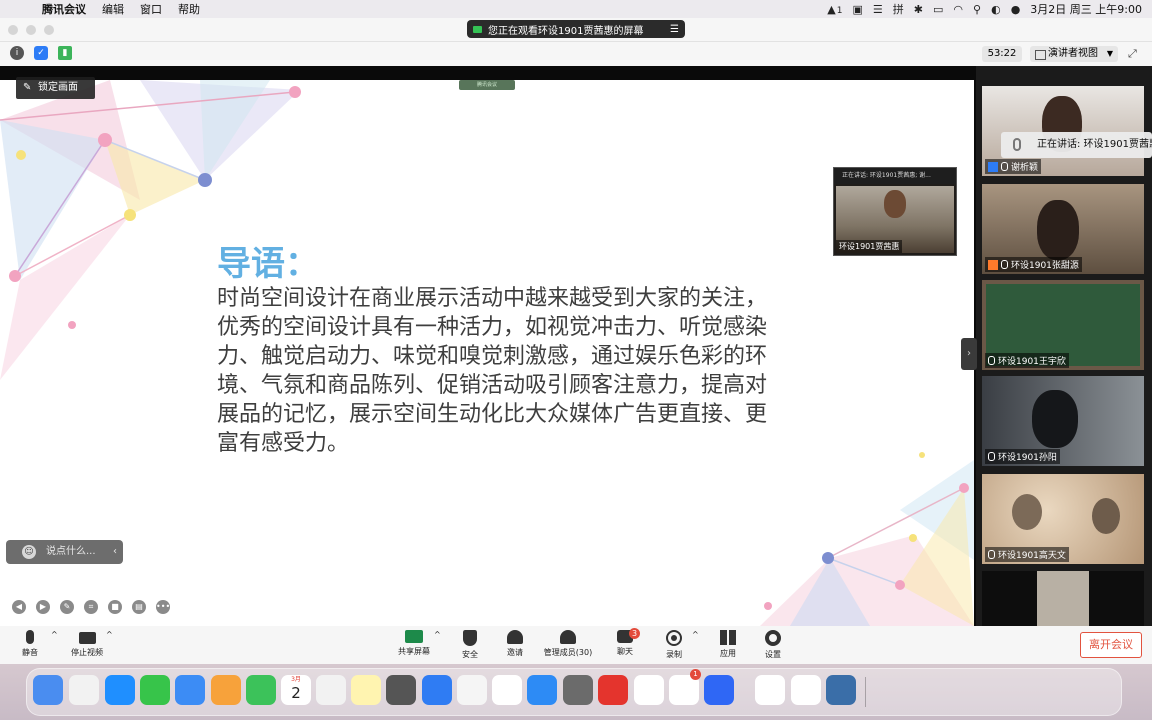 The image size is (1152, 720). Describe the element at coordinates (1063, 519) in the screenshot. I see `participant-tile: 环设1901高天文` at that location.